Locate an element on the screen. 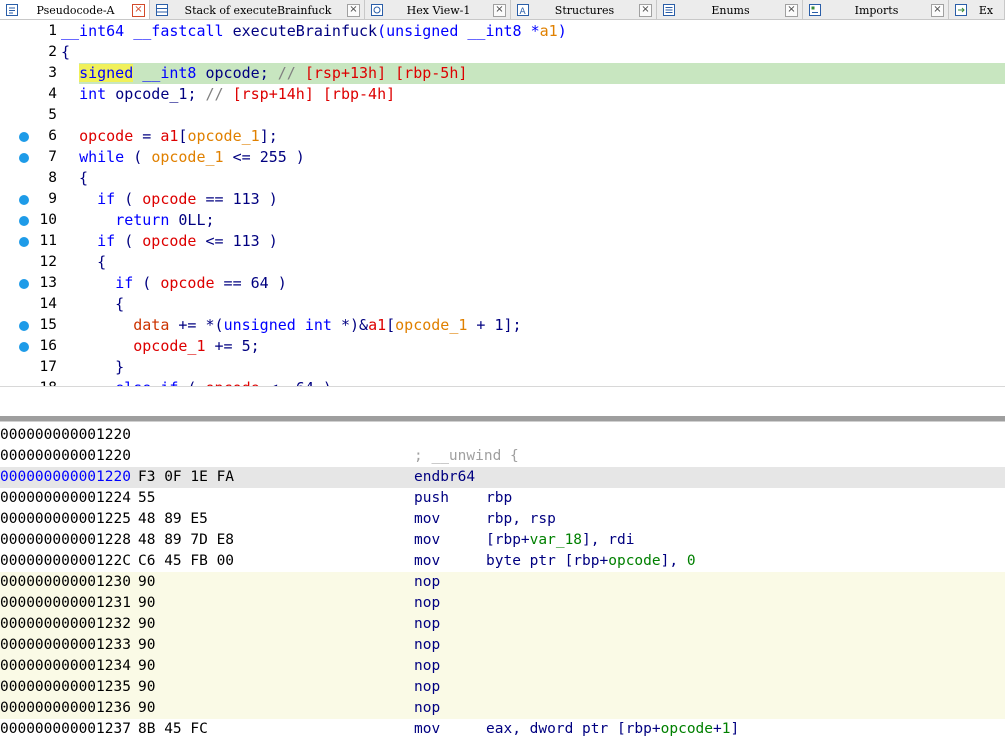 Image resolution: width=1005 pixels, height=736 pixels. disasm-line: 000000000001231 90 nop is located at coordinates (502, 603).